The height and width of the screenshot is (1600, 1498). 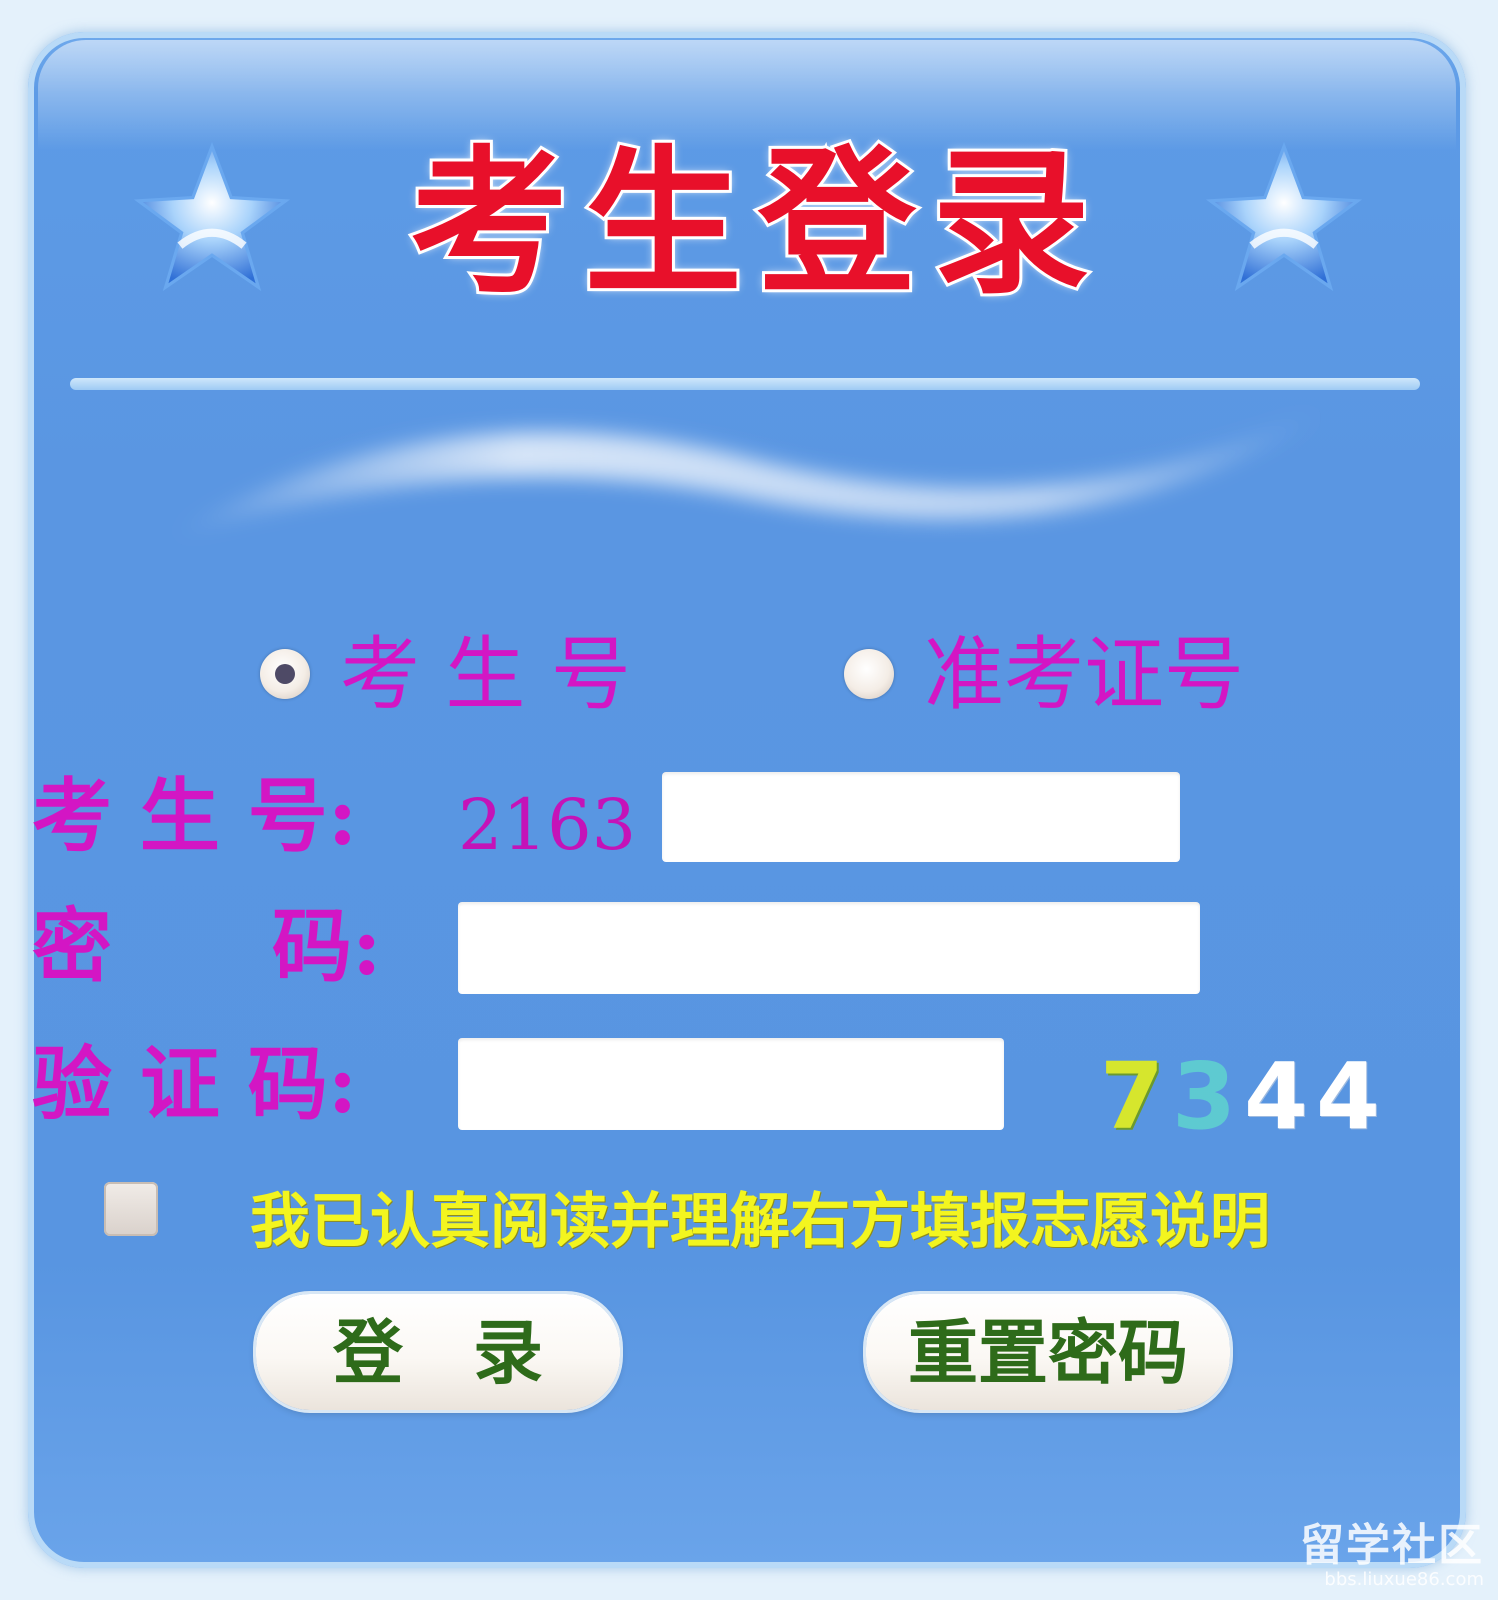 I want to click on radio-admission-ticket, so click(x=869, y=674).